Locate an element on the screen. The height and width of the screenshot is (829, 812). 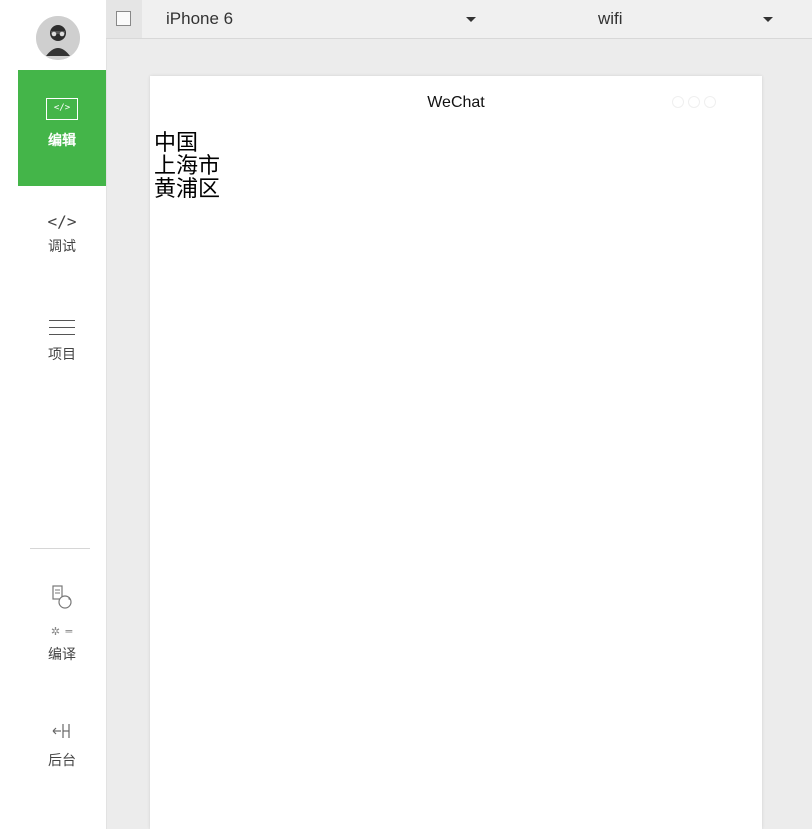
toolbar-checkbox is located at coordinates (123, 18).